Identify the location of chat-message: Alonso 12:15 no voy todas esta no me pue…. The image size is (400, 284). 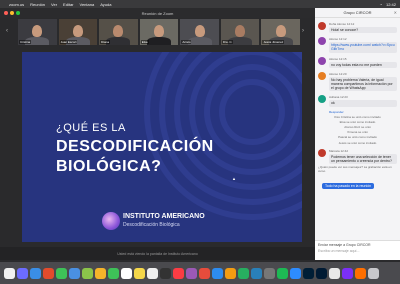
(357, 62).